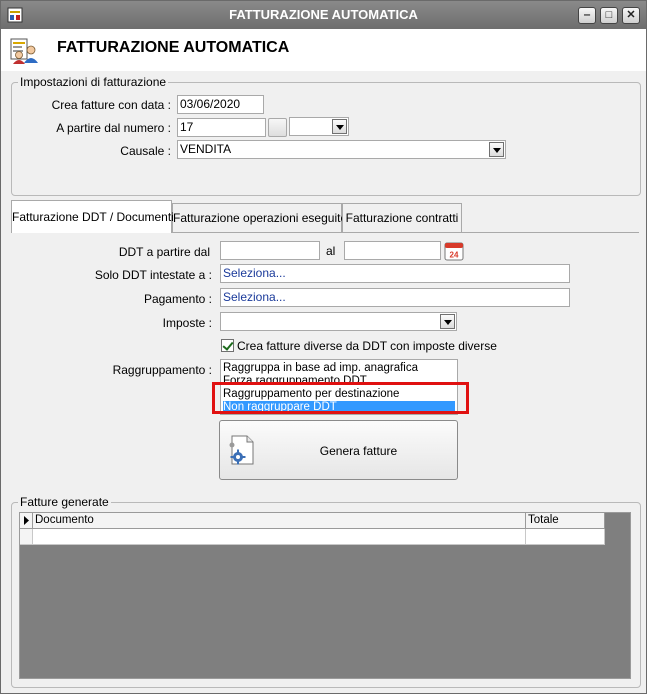  What do you see at coordinates (221, 127) in the screenshot?
I see `start-number-input: 17` at bounding box center [221, 127].